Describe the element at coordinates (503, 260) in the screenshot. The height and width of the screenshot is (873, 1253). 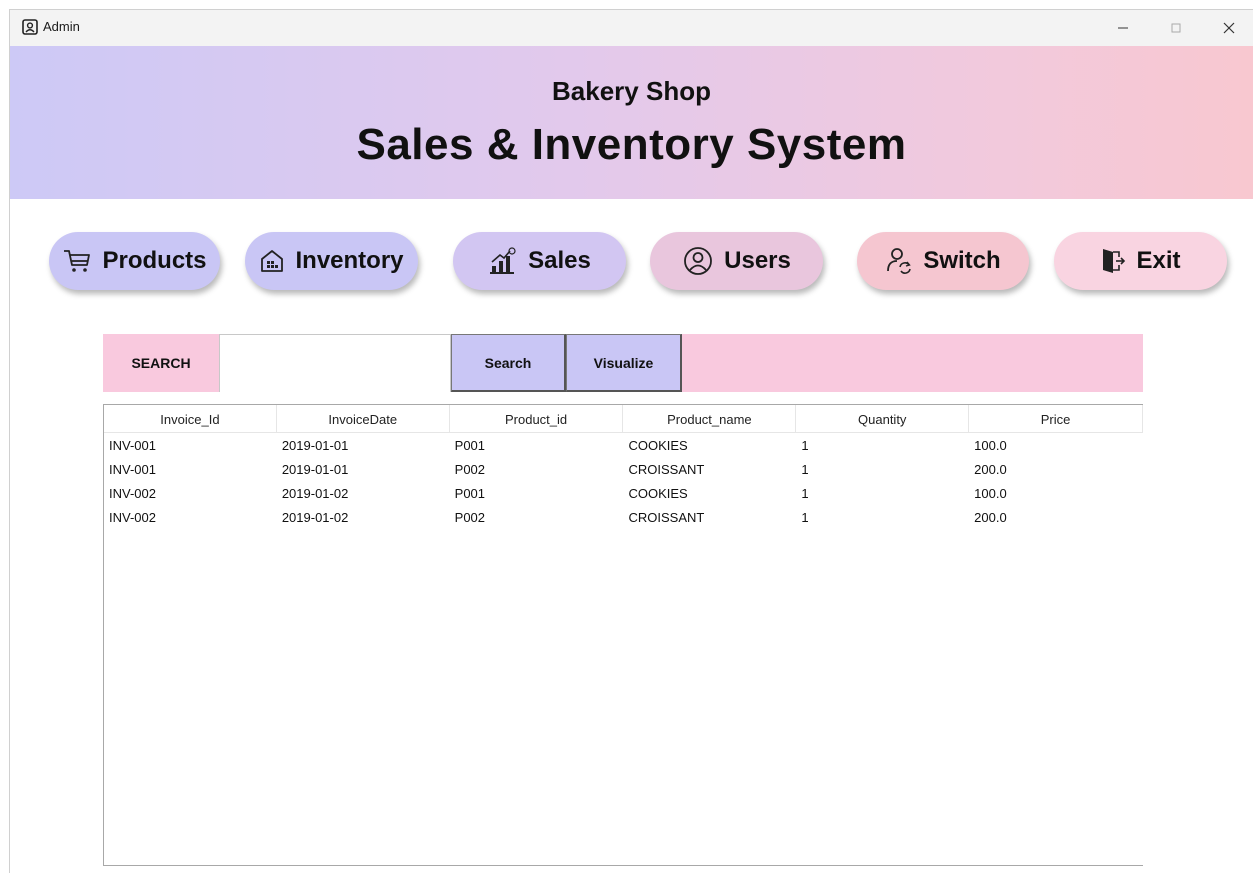
I see `sales-chart-icon` at that location.